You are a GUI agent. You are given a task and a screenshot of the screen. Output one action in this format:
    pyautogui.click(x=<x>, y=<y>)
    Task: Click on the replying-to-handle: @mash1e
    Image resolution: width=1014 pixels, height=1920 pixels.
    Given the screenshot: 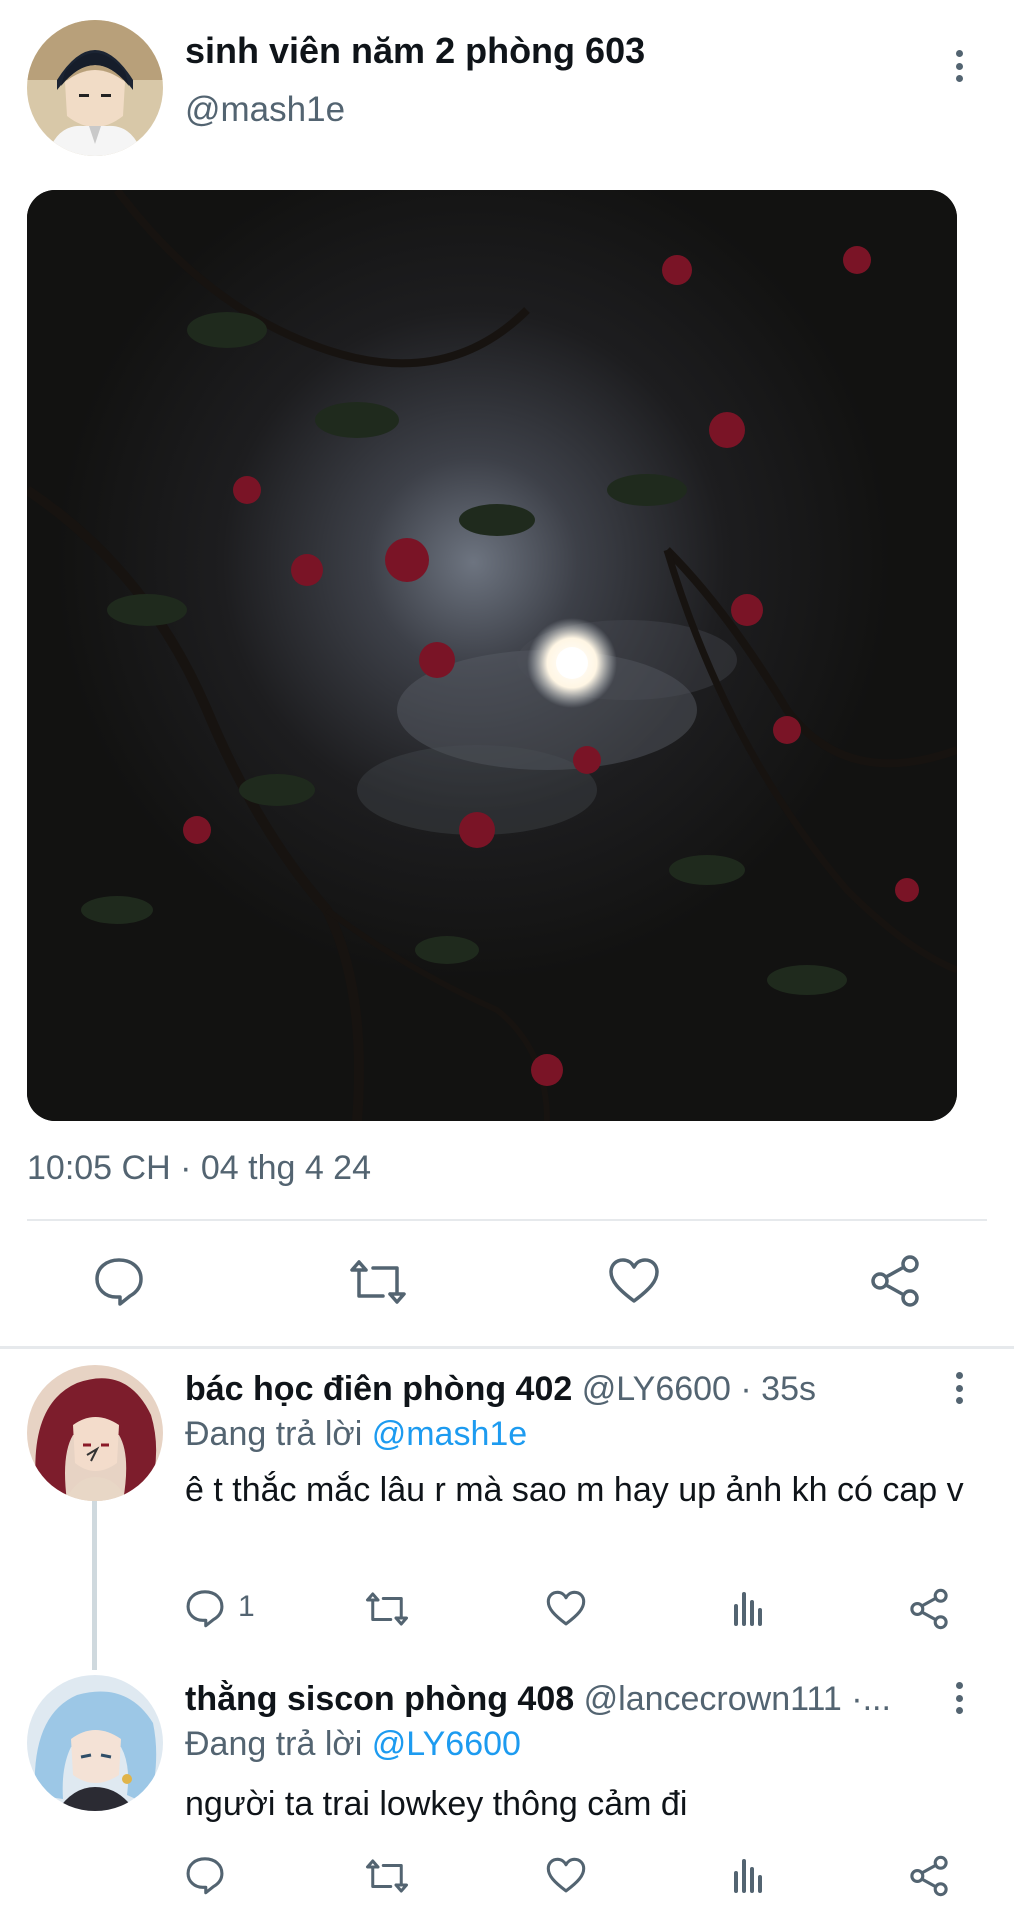 What is the action you would take?
    pyautogui.click(x=449, y=1434)
    